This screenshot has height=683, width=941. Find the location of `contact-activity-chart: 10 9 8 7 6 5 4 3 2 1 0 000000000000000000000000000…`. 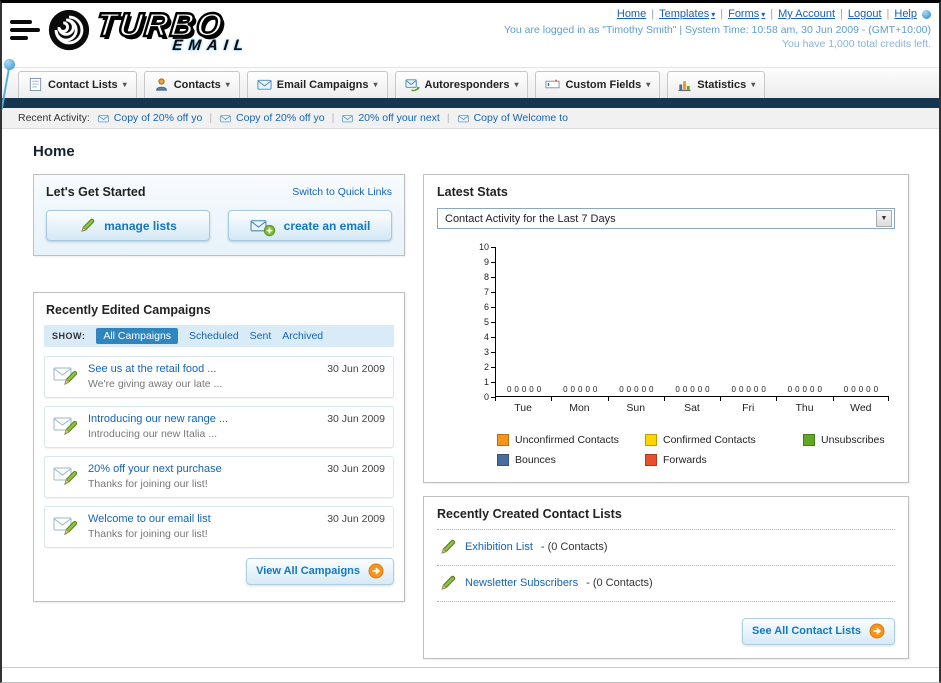

contact-activity-chart: 10 9 8 7 6 5 4 3 2 1 0 000000000000000000000000000… is located at coordinates (680, 354).